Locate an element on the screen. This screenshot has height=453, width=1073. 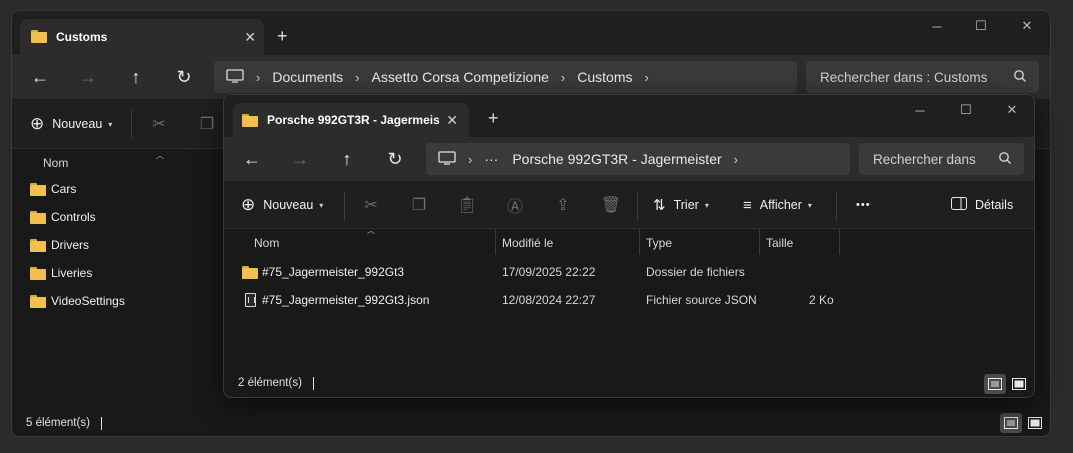
list-item: Liveries is located at coordinates (61, 273).